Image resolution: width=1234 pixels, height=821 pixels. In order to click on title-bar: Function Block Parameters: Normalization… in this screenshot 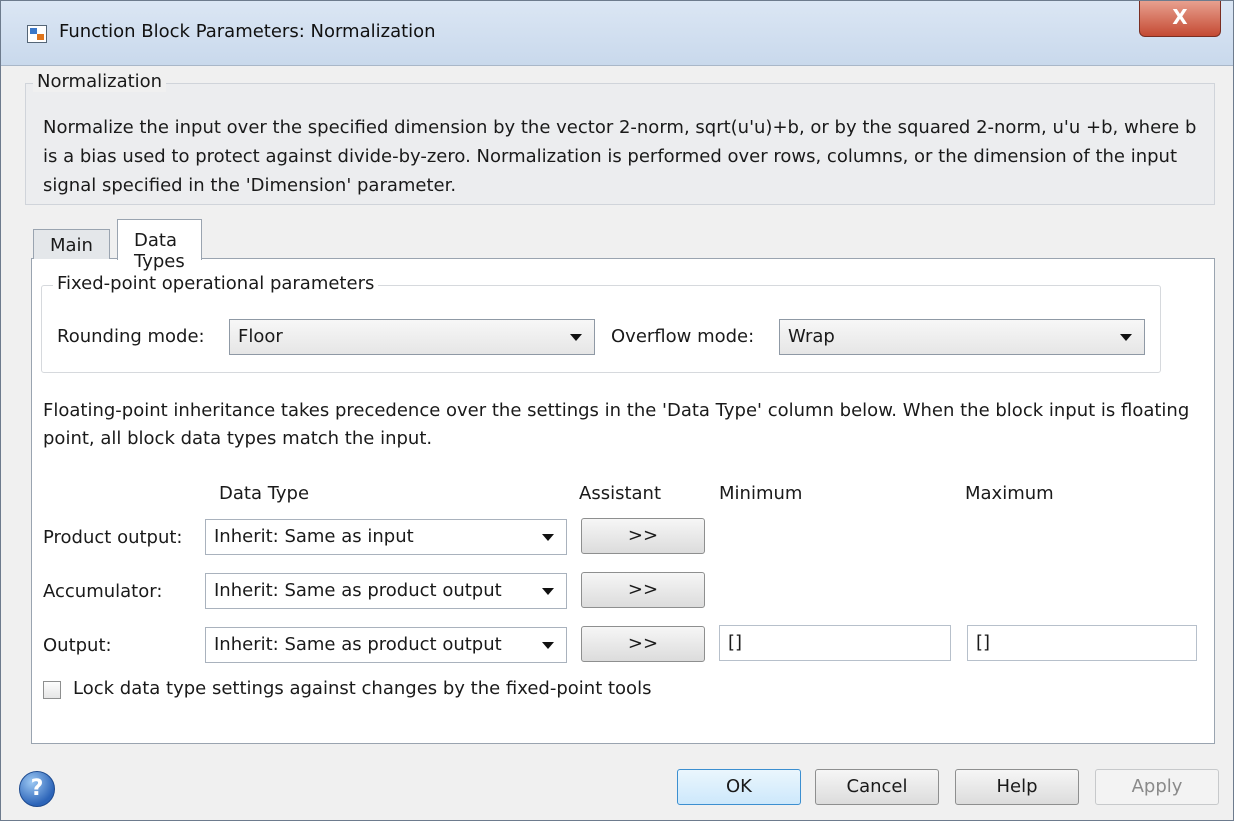, I will do `click(617, 33)`.